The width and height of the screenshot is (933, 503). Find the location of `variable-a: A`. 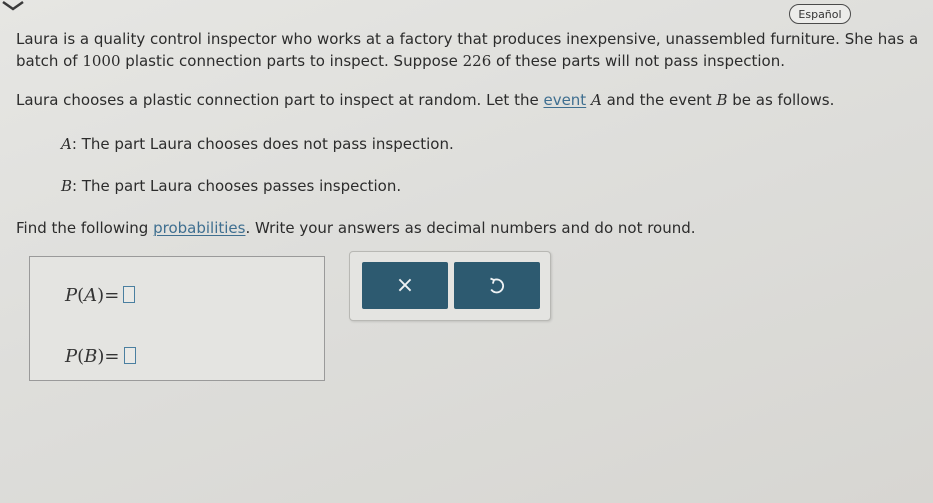

variable-a: A is located at coordinates (596, 100).